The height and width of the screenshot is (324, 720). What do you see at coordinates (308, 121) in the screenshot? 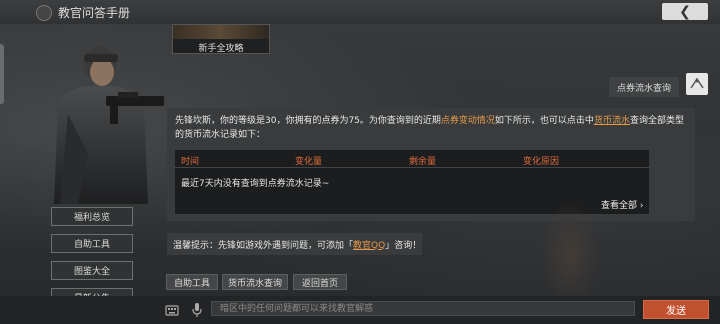
I see `answer-text-part1: 先锋坎斯，你的等级是30，你拥有的点券为75。为你查询到的近期` at bounding box center [308, 121].